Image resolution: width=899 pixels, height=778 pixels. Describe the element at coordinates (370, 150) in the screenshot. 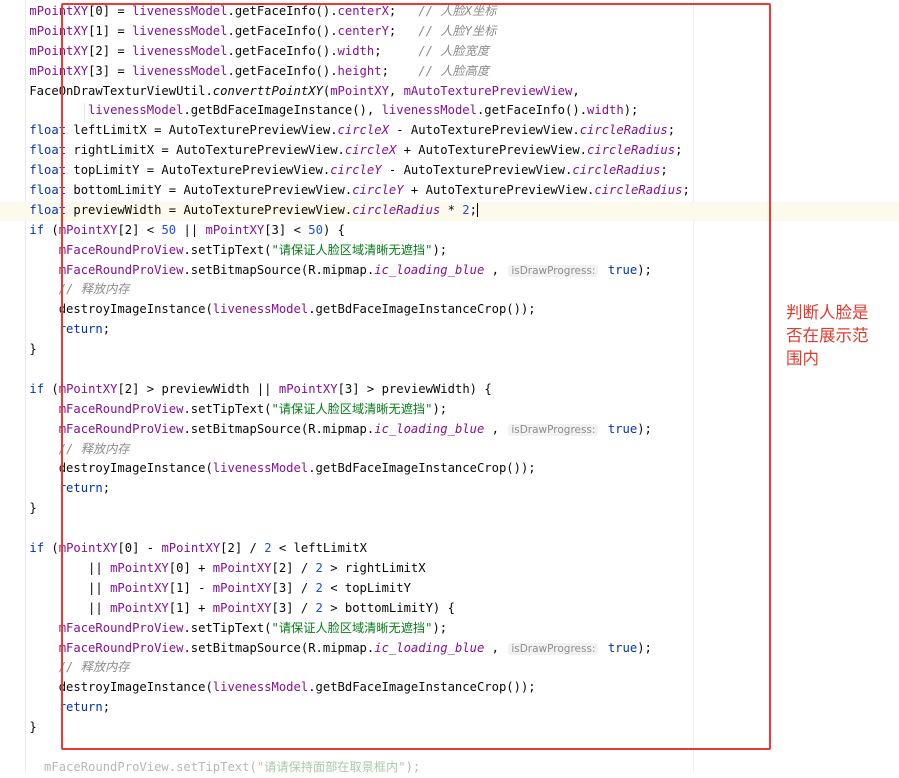

I see `static-field: circleX` at that location.